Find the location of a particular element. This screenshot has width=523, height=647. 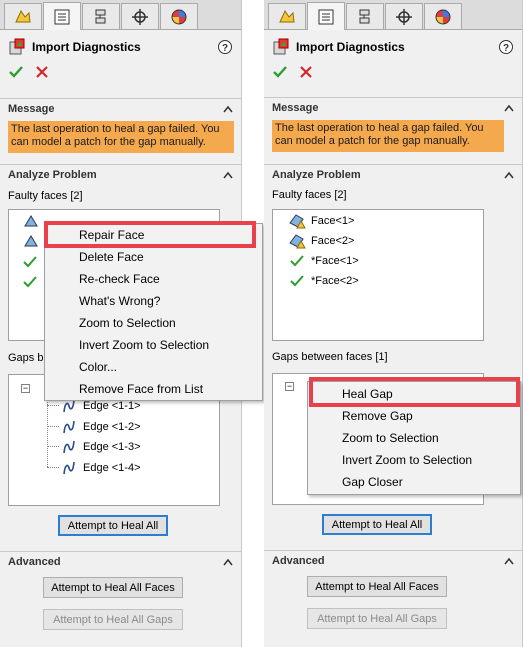

gaps-between-faces-label: Gaps b is located at coordinates (26, 358).